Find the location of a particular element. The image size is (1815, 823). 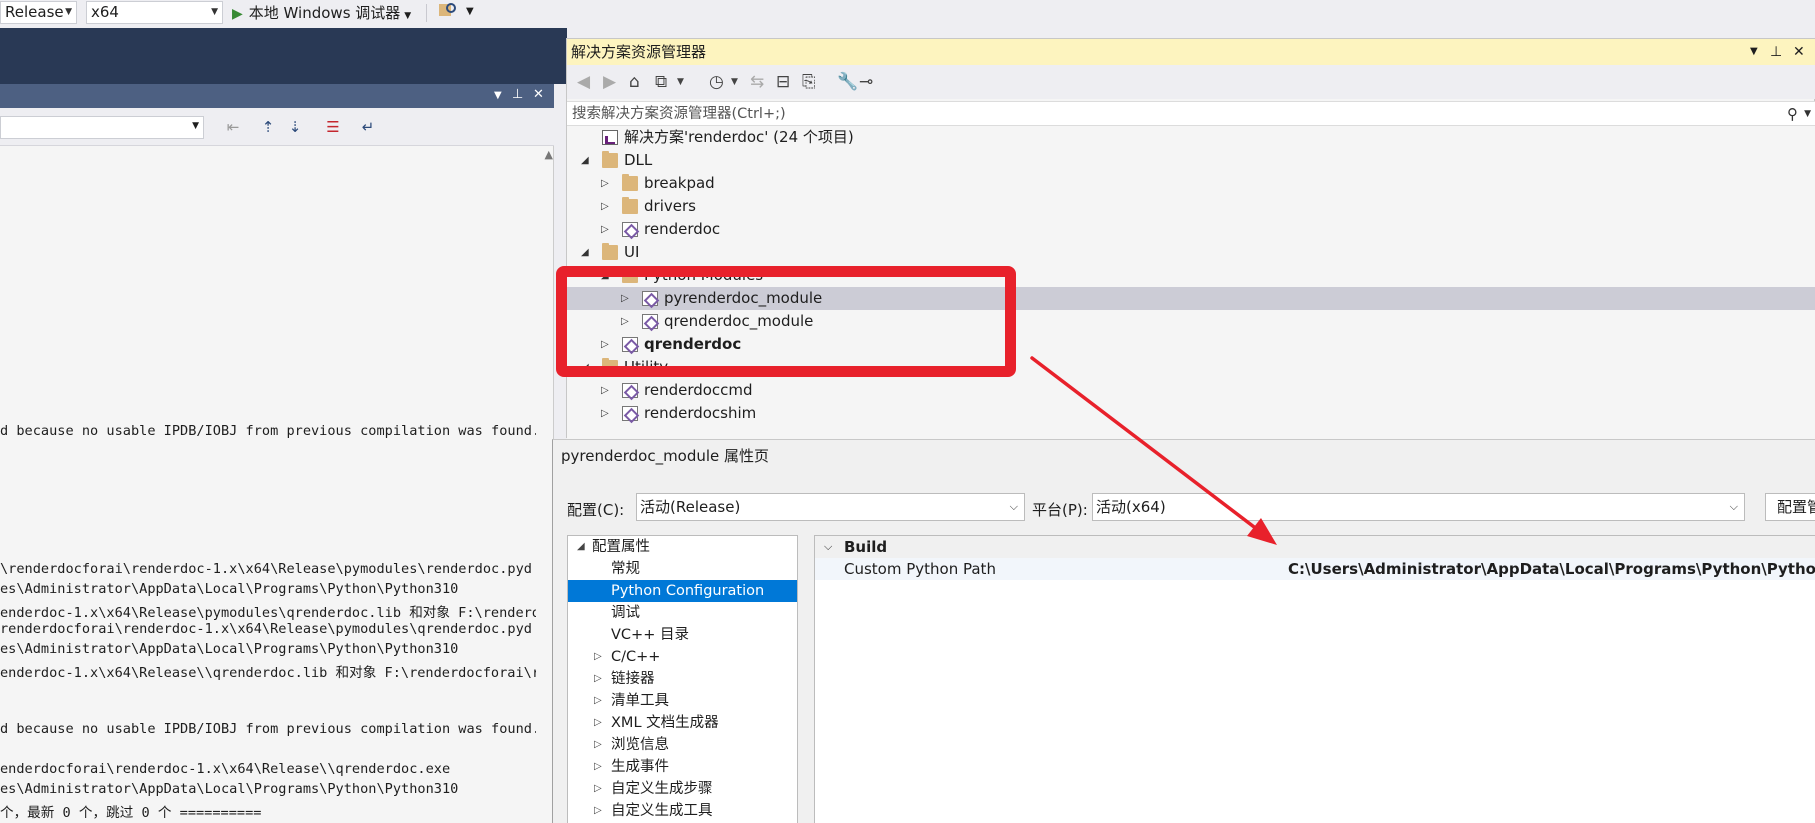

previous-message-icon: ⇡ is located at coordinates (268, 127).